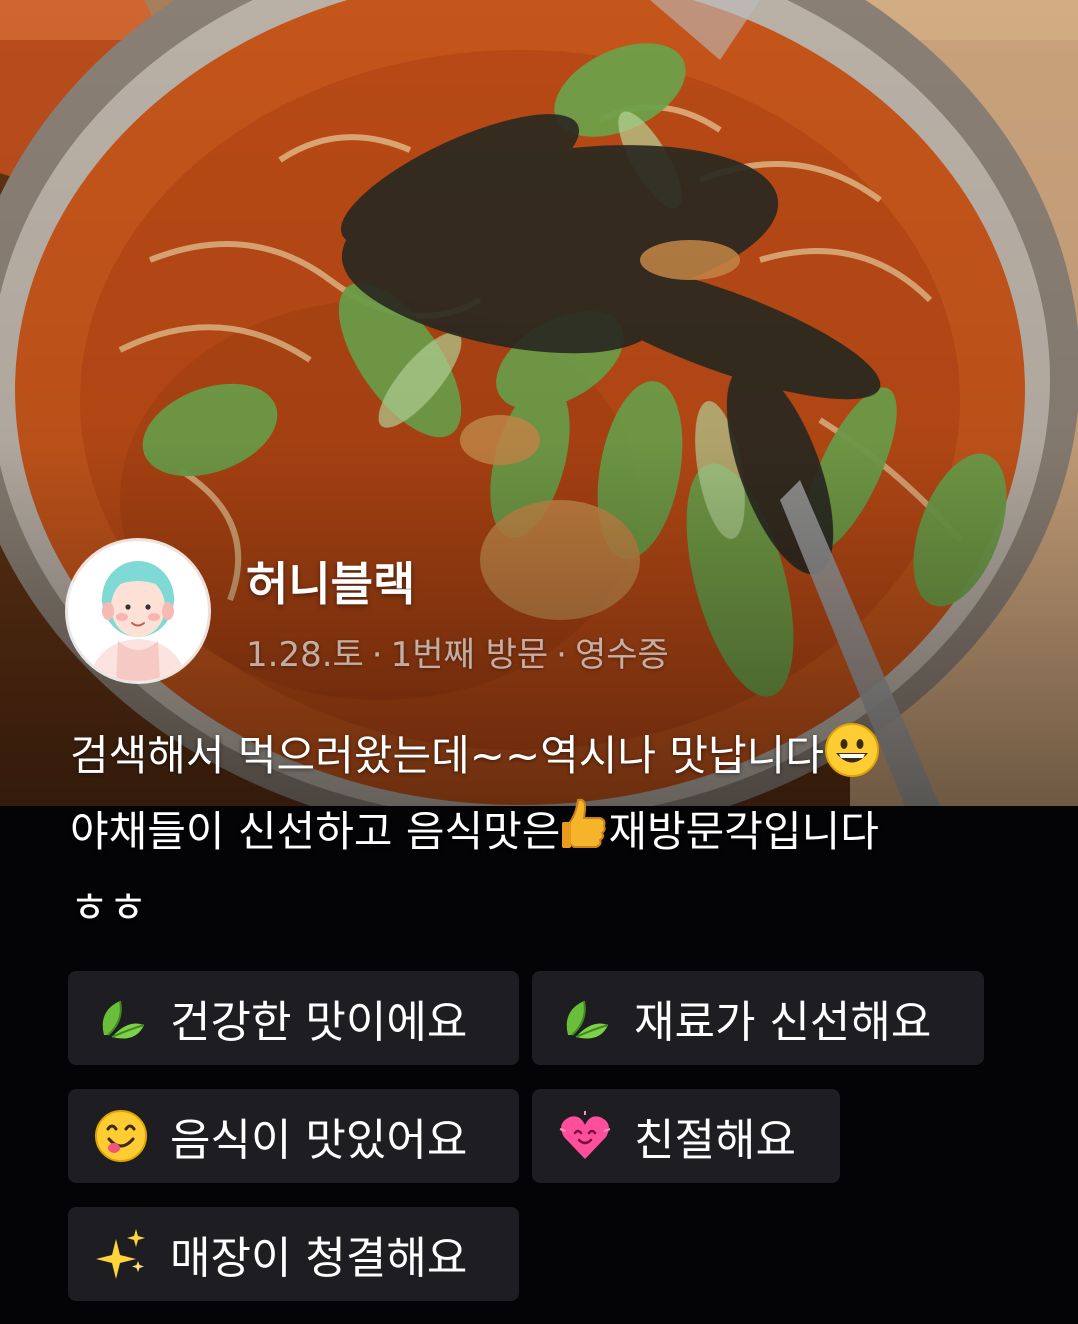 Image resolution: width=1078 pixels, height=1324 pixels. What do you see at coordinates (319, 1140) in the screenshot?
I see `tag-label: 음식이 맛있어요` at bounding box center [319, 1140].